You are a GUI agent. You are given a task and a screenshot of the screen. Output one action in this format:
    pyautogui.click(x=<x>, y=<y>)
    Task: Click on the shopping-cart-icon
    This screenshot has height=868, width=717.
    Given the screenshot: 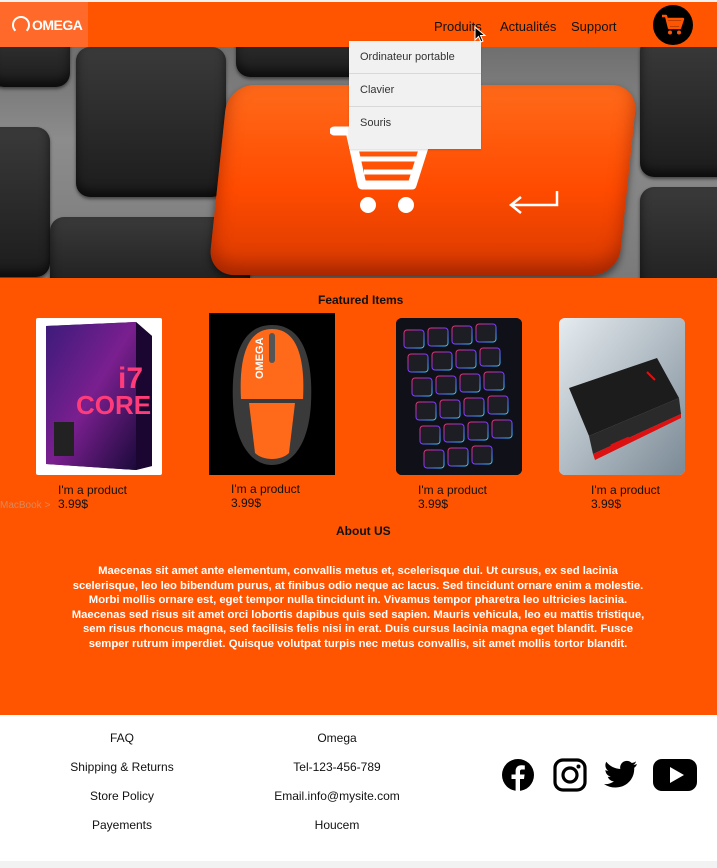 What is the action you would take?
    pyautogui.click(x=673, y=24)
    